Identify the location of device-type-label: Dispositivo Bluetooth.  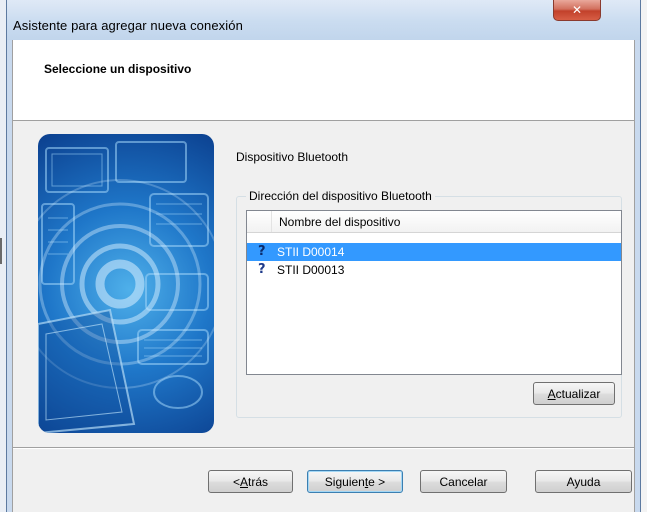
(292, 157).